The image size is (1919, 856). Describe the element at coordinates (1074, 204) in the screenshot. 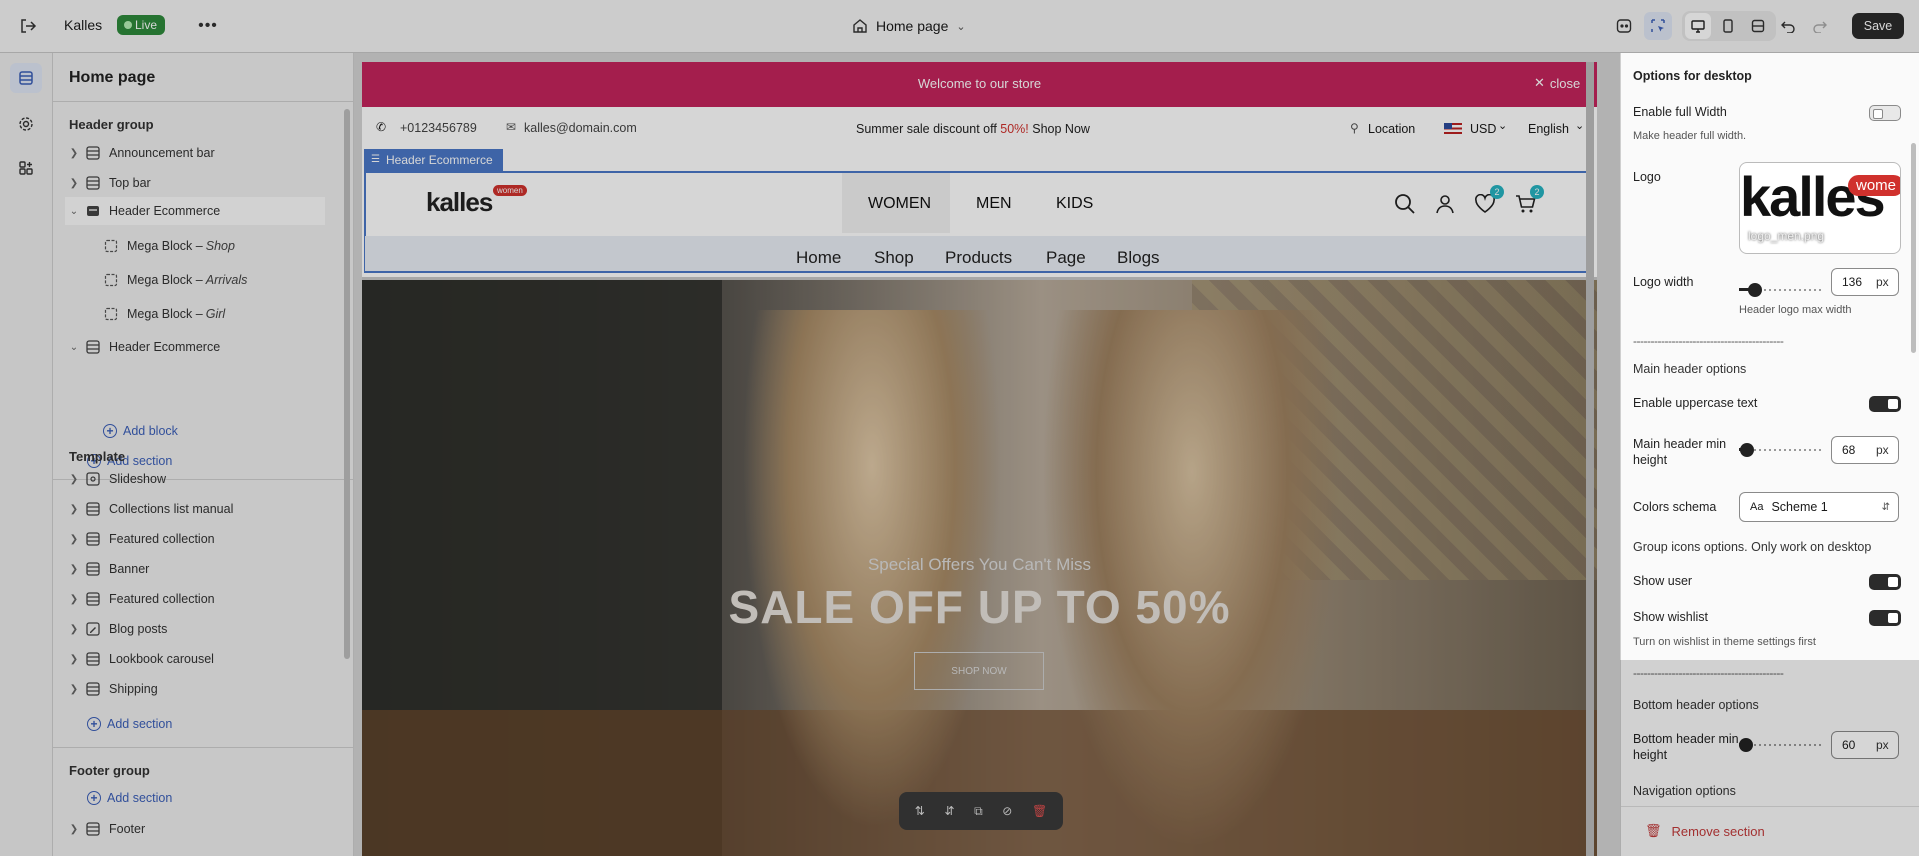

I see `nav-kids: KIDS` at that location.